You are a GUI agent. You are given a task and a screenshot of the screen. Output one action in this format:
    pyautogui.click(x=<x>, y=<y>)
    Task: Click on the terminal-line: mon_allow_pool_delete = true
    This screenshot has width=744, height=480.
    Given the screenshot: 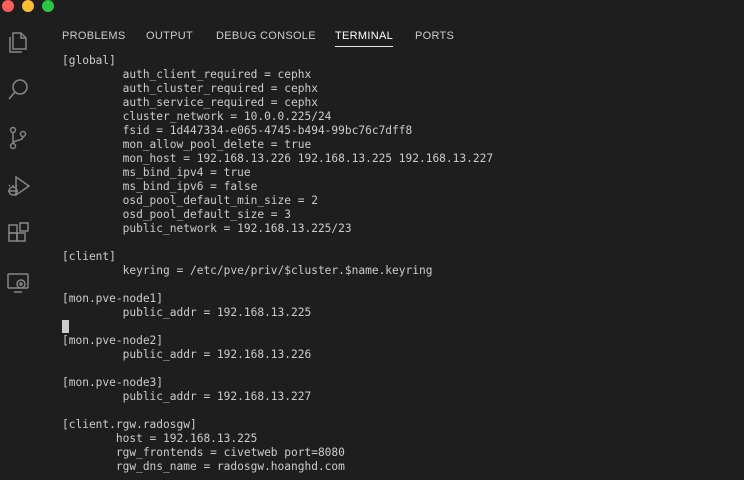 What is the action you would take?
    pyautogui.click(x=187, y=144)
    